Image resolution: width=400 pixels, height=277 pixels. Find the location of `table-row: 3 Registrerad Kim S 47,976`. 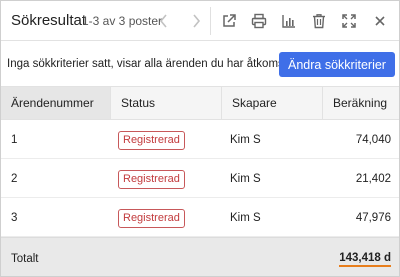

table-row: 3 Registrerad Kim S 47,976 is located at coordinates (200, 218).